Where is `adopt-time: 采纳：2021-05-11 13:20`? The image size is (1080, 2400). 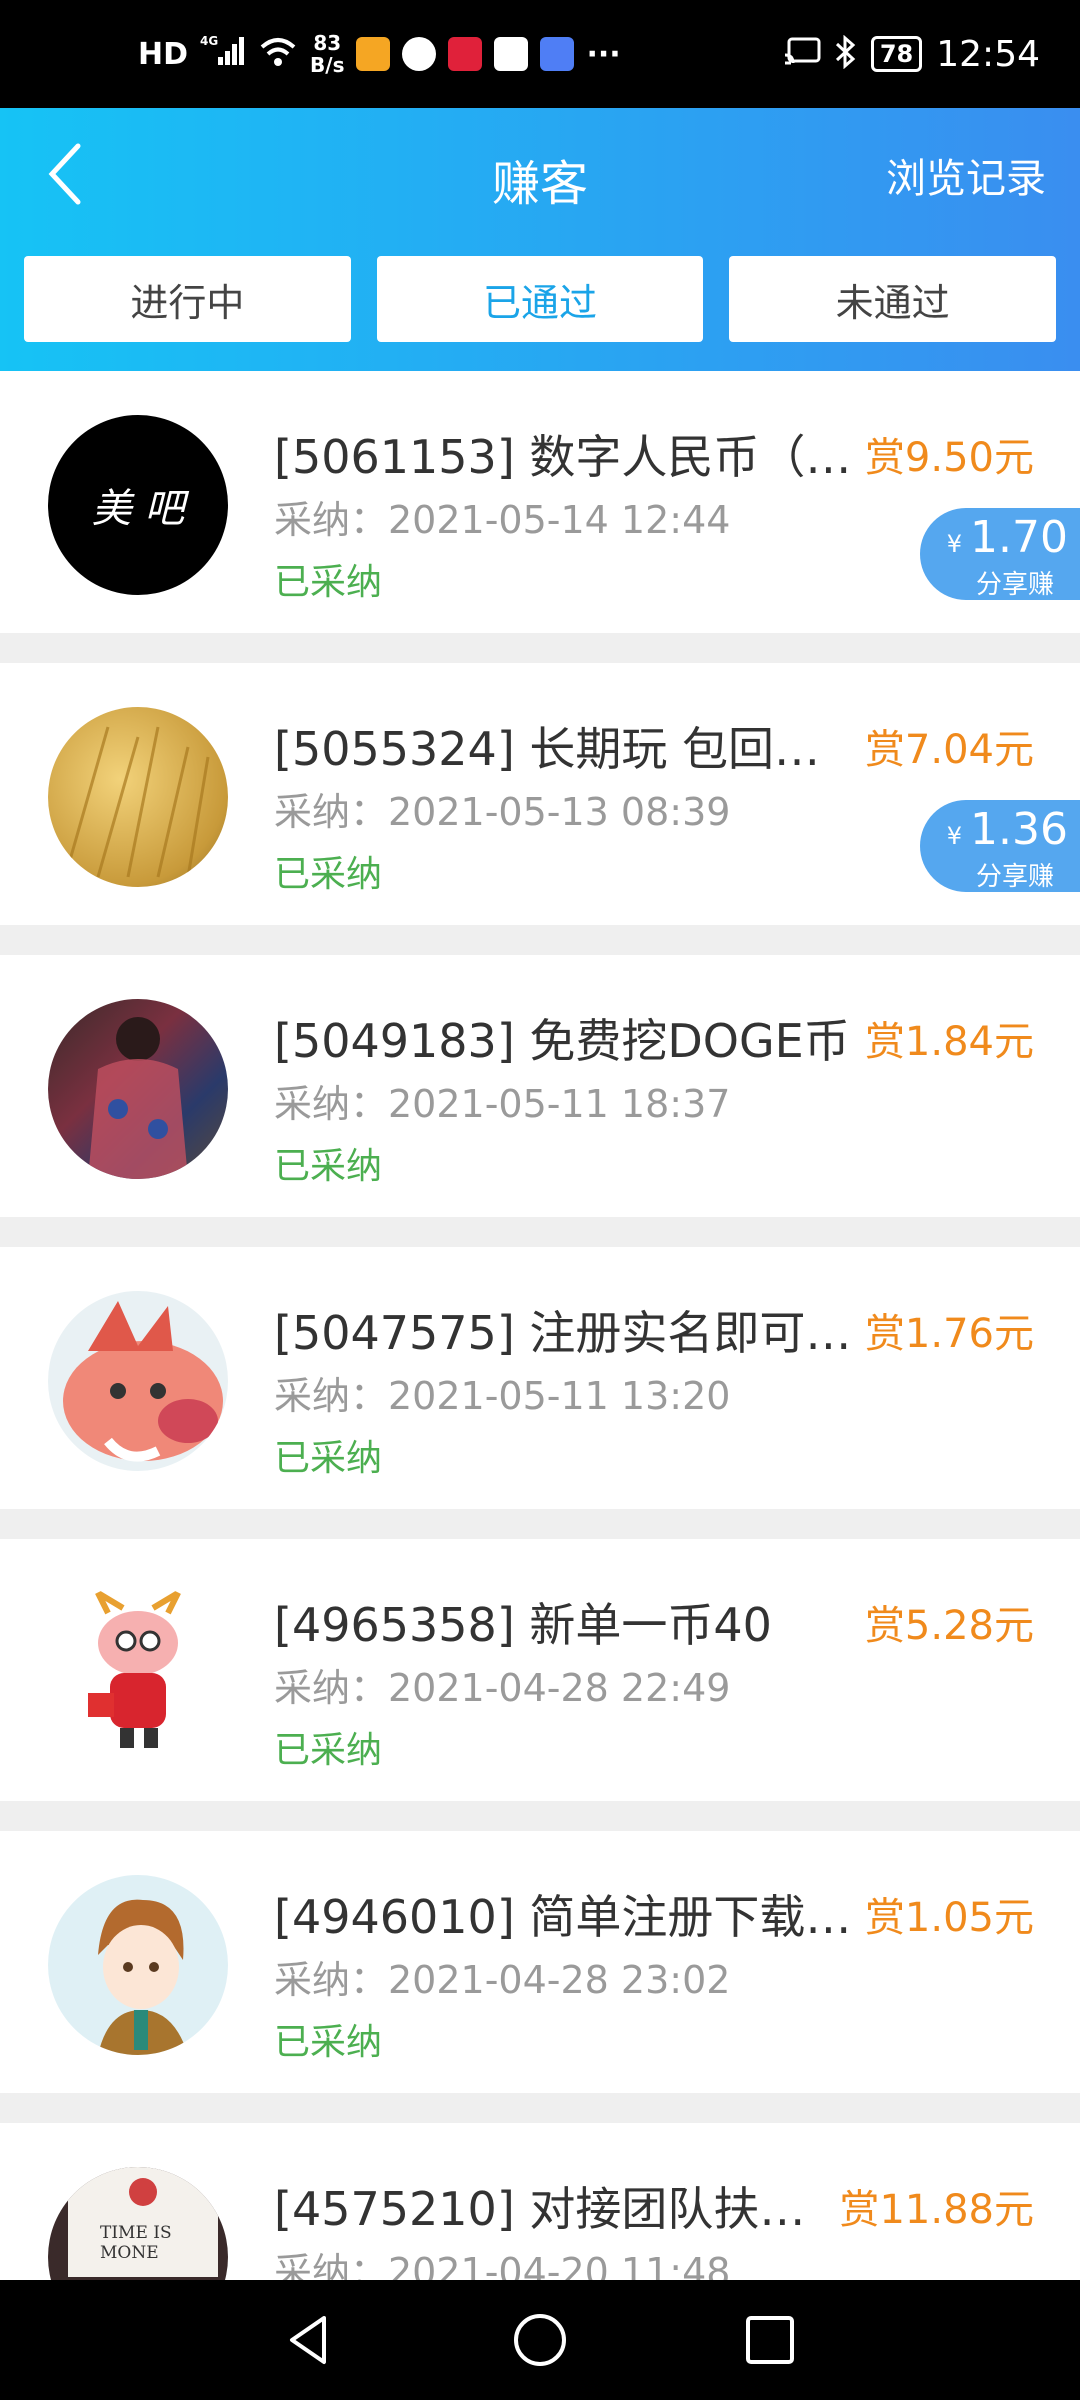 adopt-time: 采纳：2021-05-11 13:20 is located at coordinates (502, 1396).